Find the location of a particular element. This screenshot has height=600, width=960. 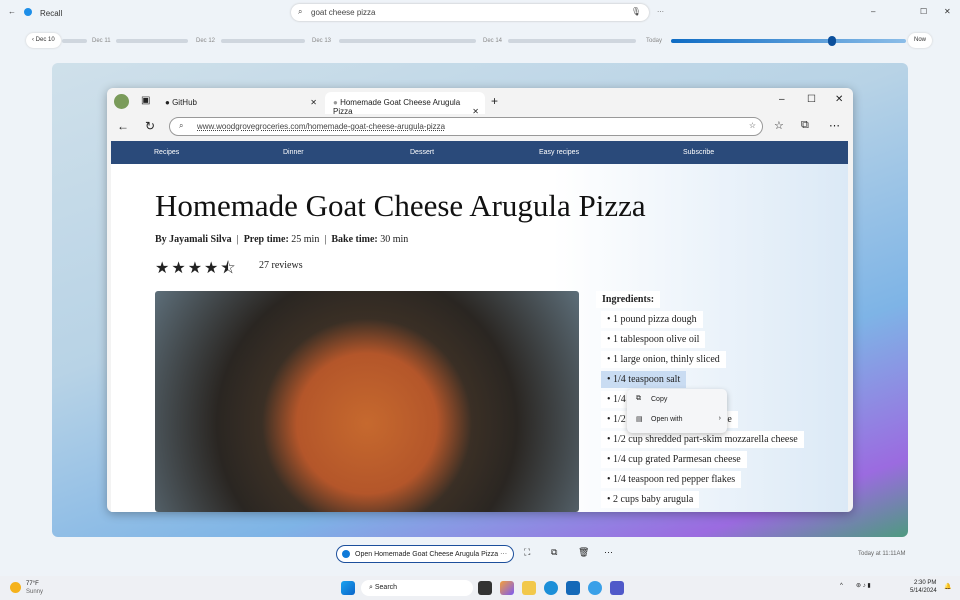

ingredient-item: • 1/4 teaspoon salt is located at coordinates (644, 379).